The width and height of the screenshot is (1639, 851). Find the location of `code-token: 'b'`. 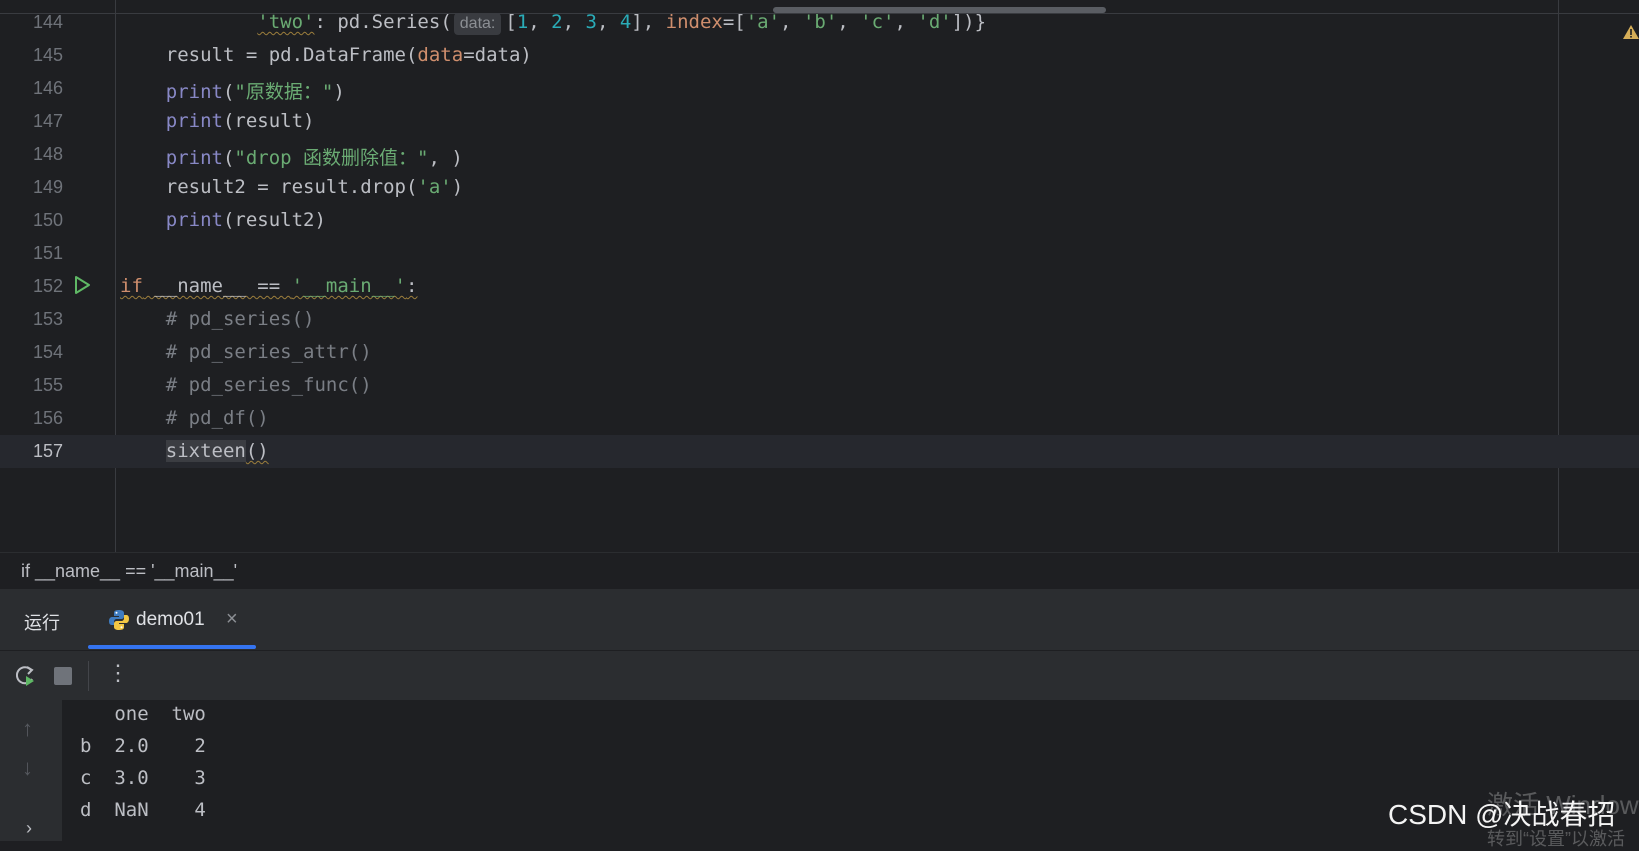

code-token: 'b' is located at coordinates (820, 22).